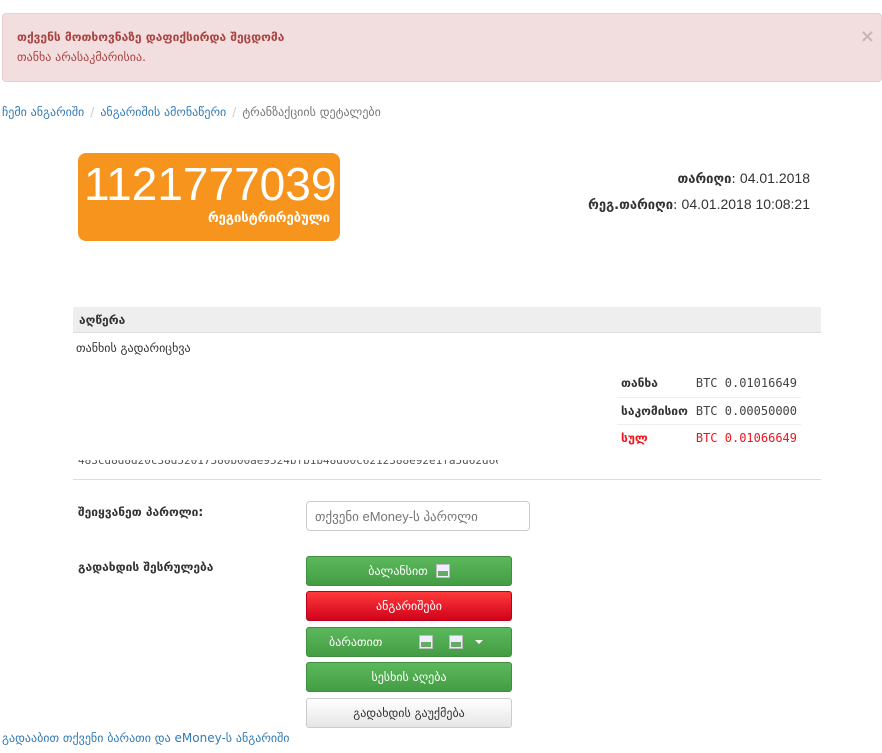 The width and height of the screenshot is (882, 753). I want to click on description-header: აღწერა, so click(447, 320).